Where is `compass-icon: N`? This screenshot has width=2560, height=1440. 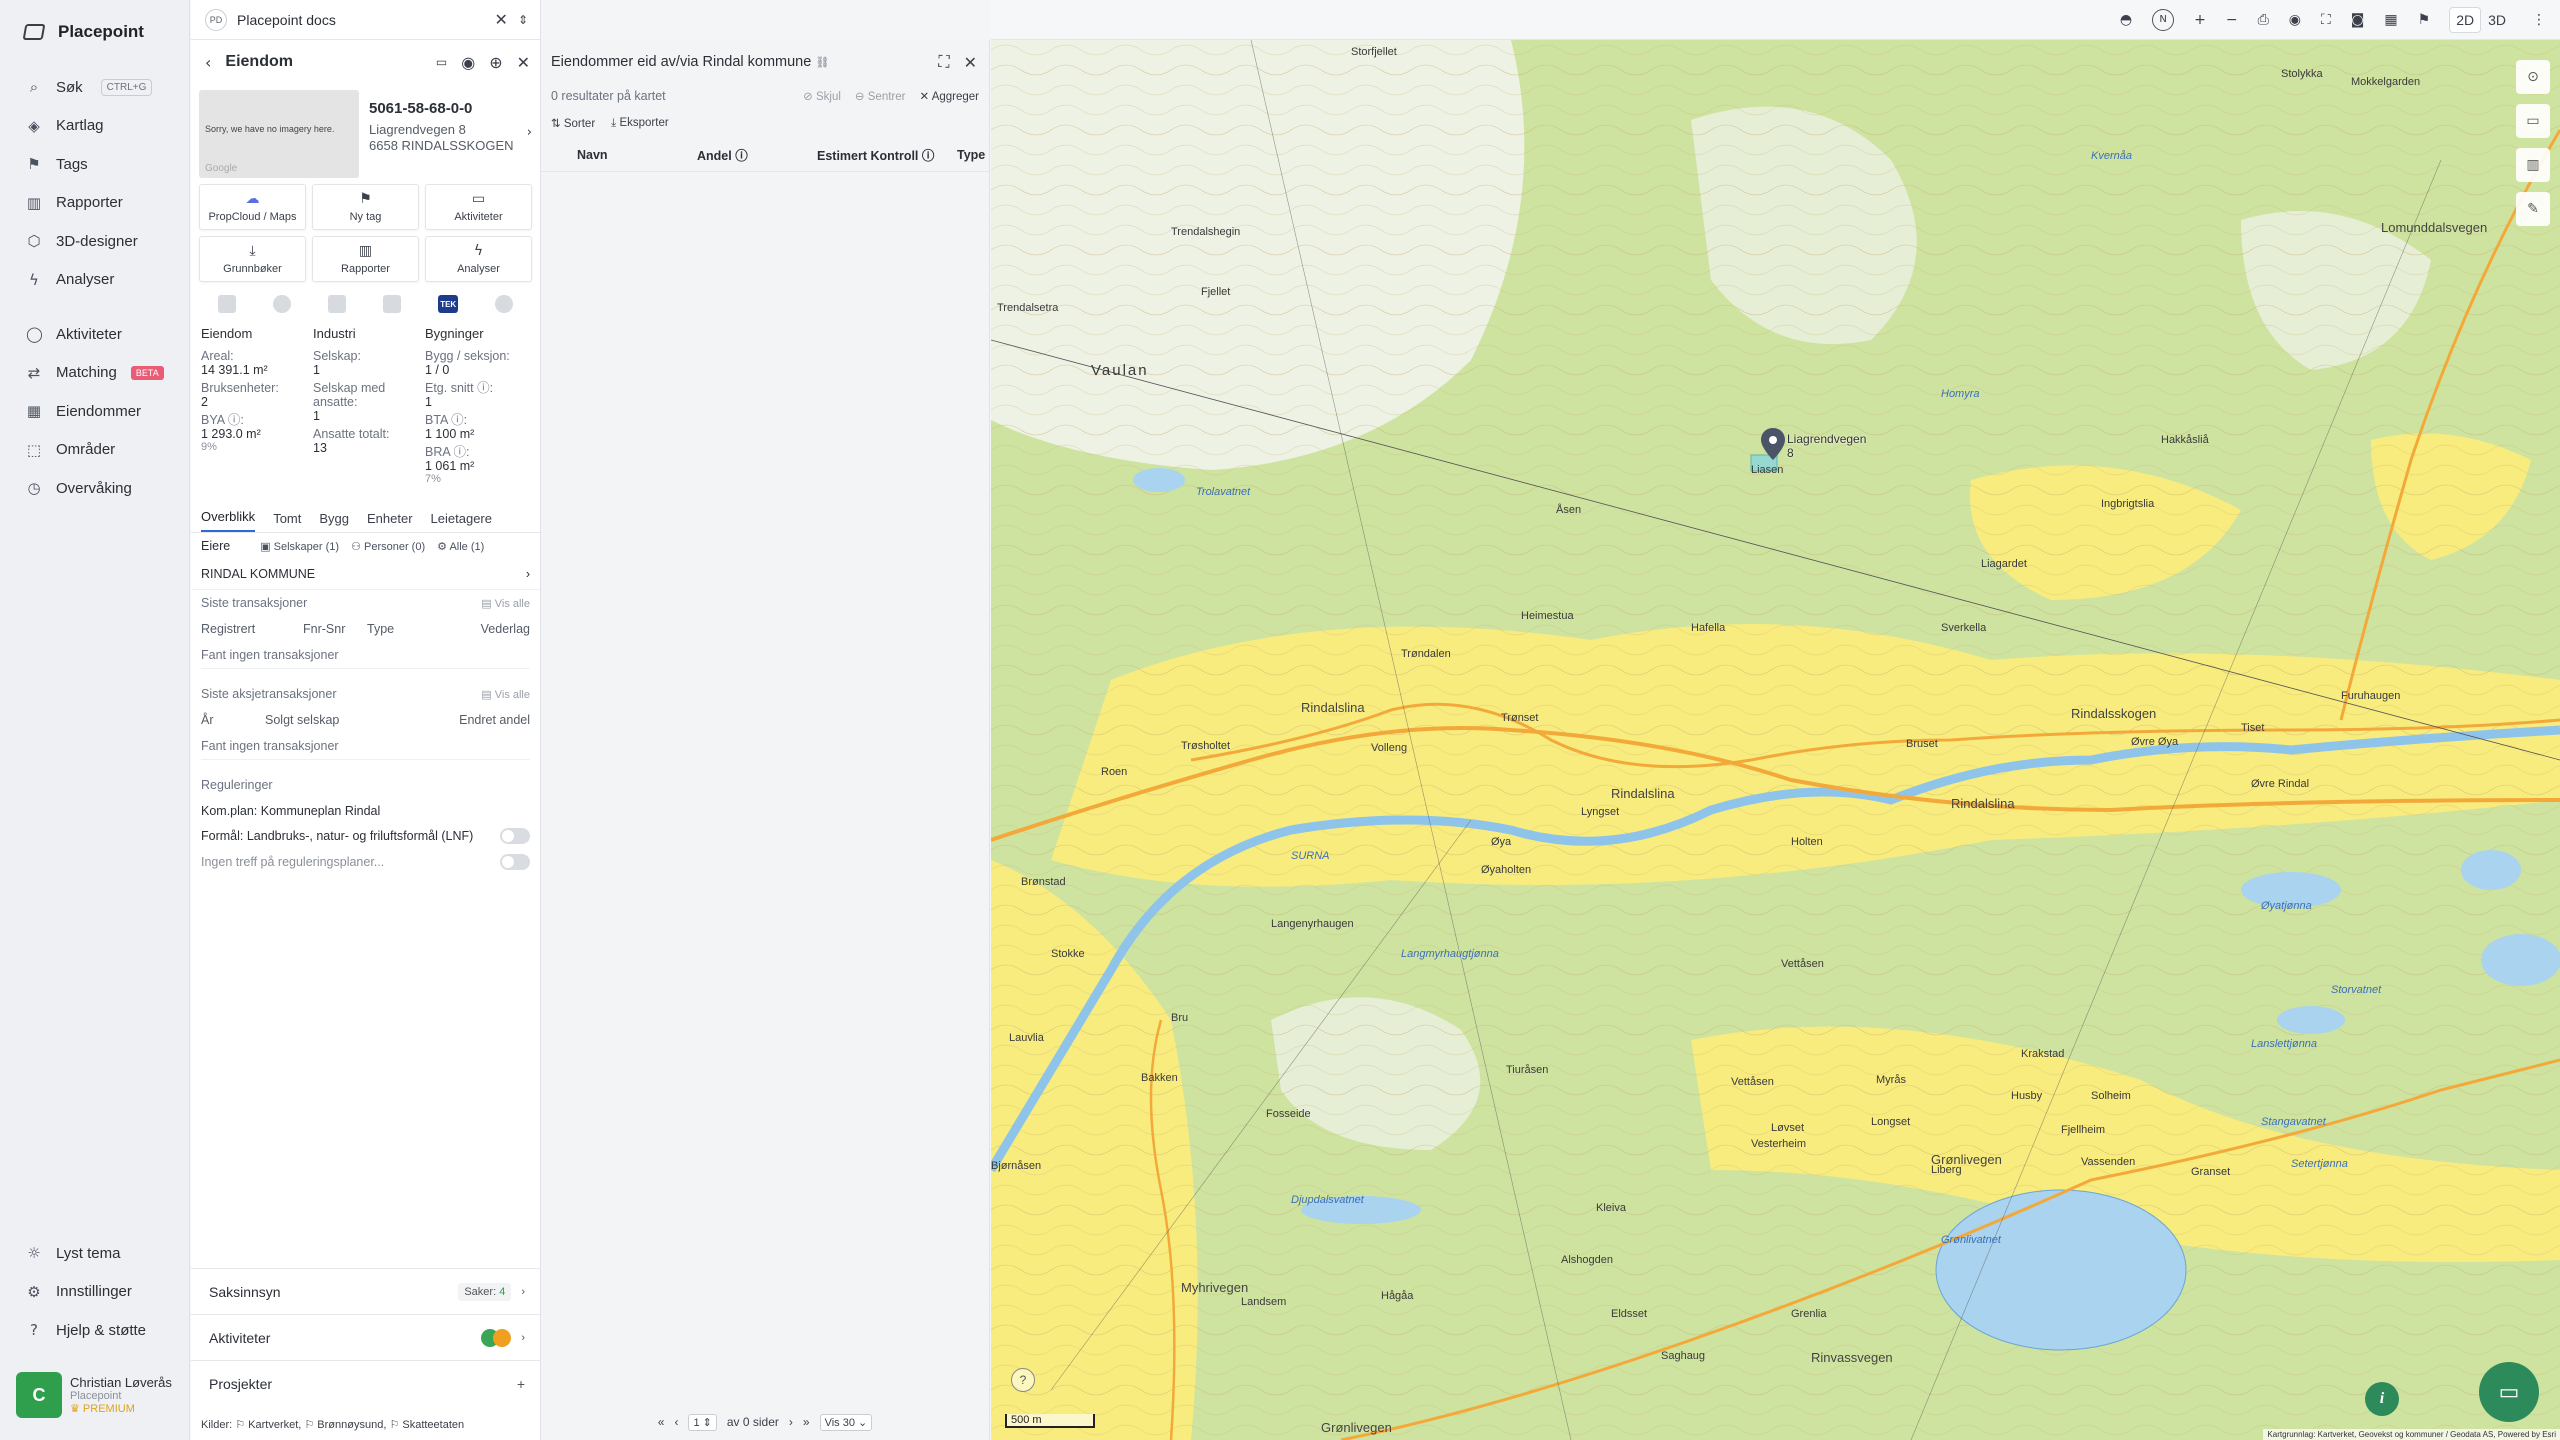 compass-icon: N is located at coordinates (2163, 19).